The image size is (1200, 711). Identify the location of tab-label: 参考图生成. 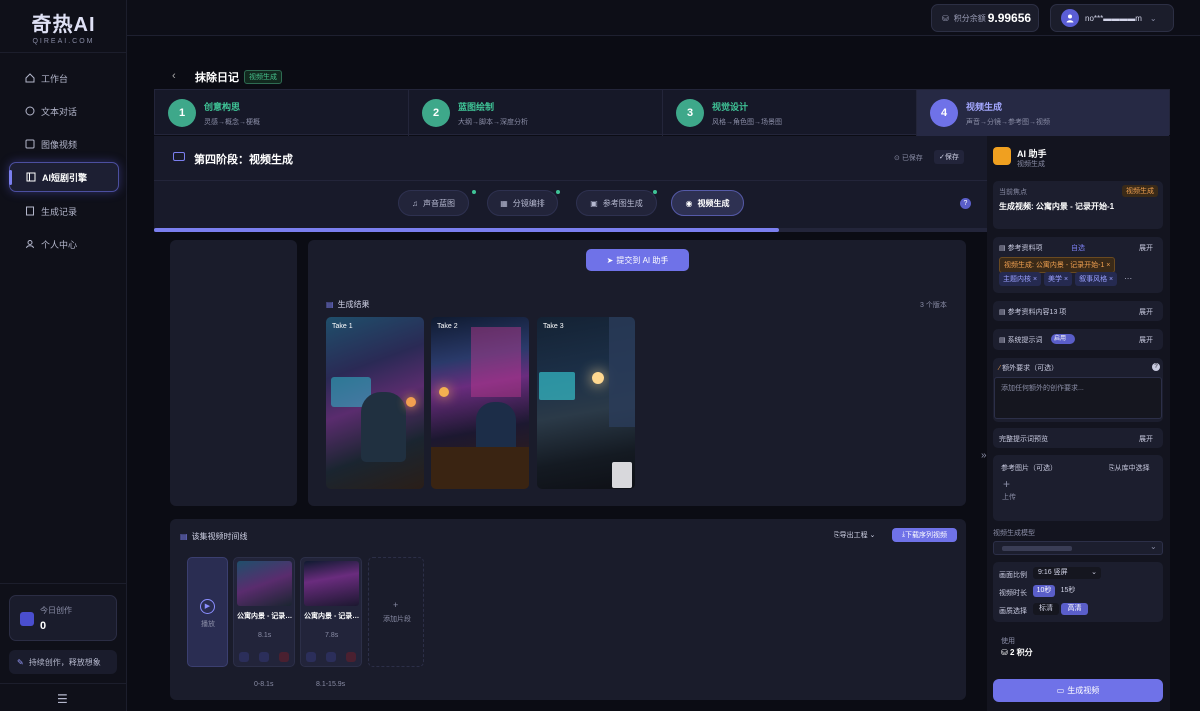
(622, 203).